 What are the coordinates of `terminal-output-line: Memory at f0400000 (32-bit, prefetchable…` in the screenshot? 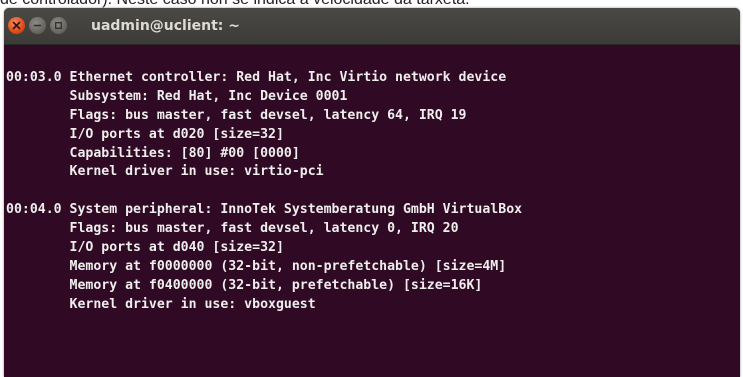 It's located at (244, 285).